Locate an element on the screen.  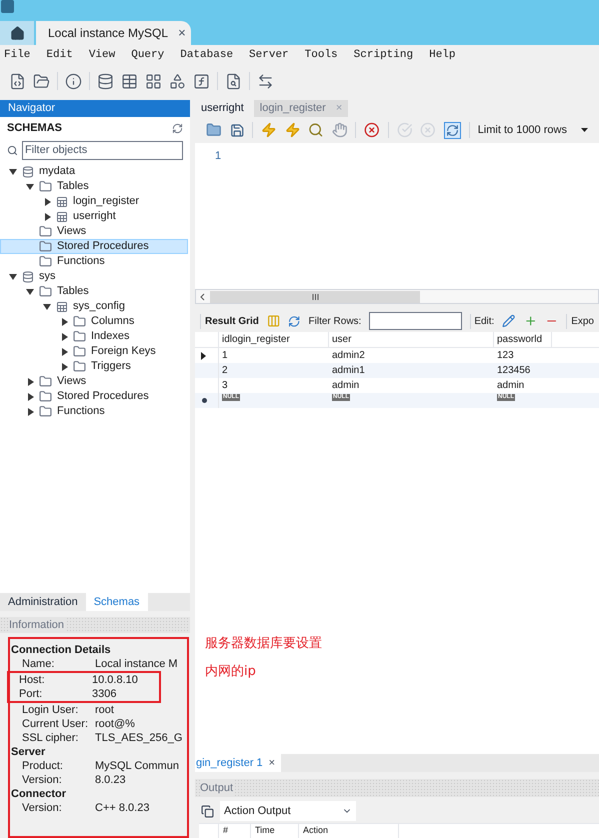
menu-item: File is located at coordinates (17, 55).